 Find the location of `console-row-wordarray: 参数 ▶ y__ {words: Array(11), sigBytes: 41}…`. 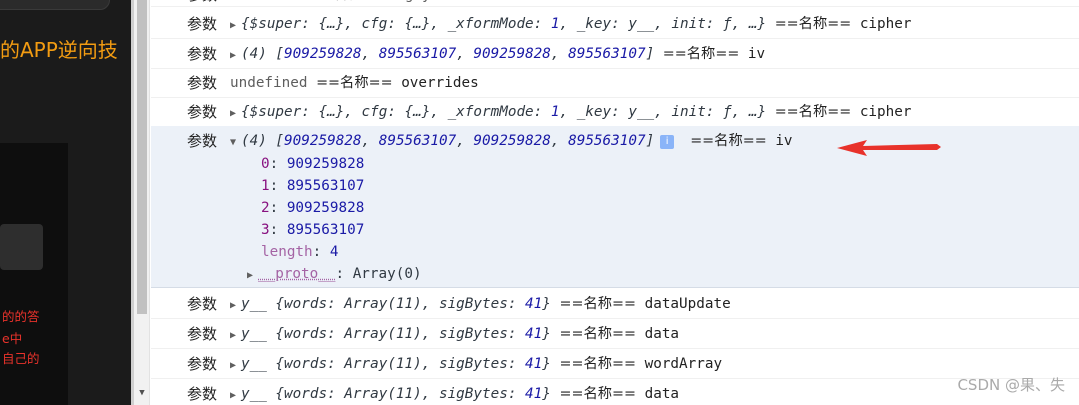

console-row-wordarray: 参数 ▶ y__ {words: Array(11), sigBytes: 41}… is located at coordinates (615, 364).